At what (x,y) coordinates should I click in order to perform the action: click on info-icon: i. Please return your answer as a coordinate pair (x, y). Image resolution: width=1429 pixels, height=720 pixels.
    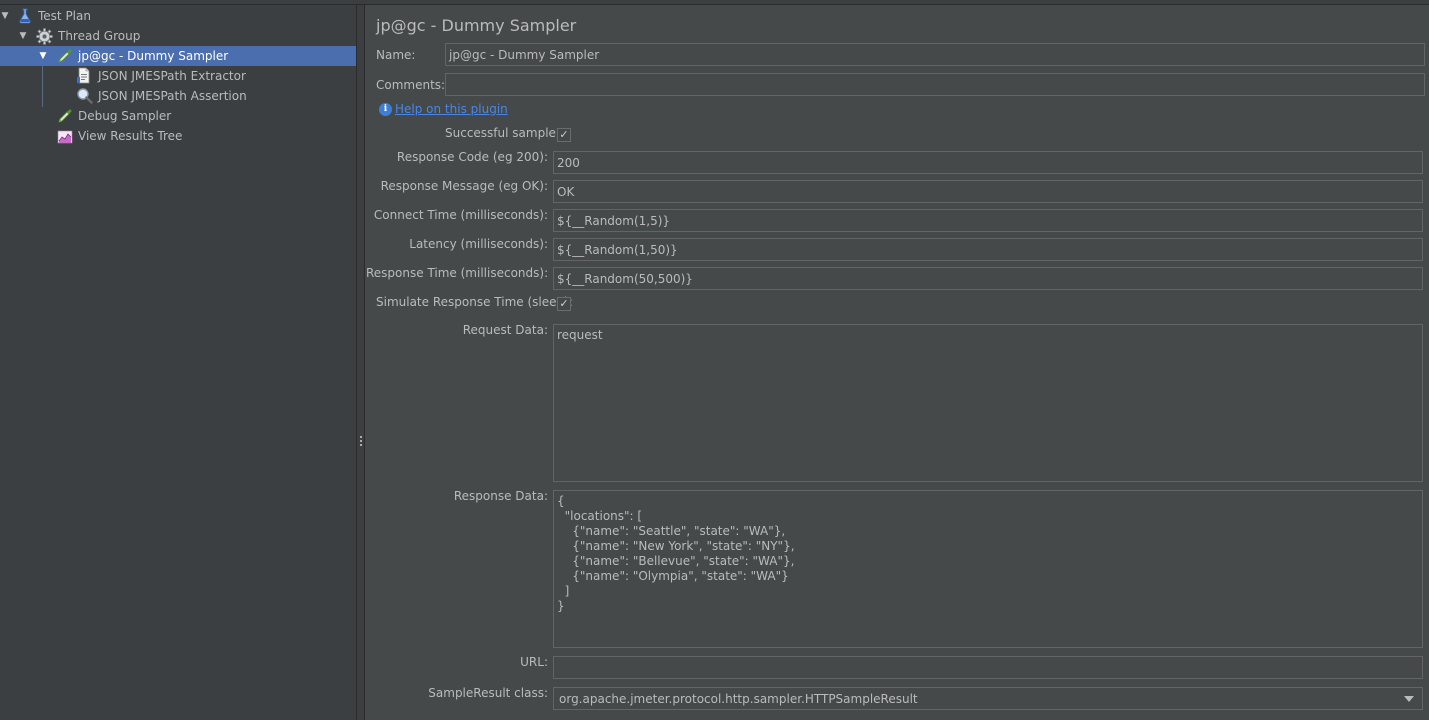
    Looking at the image, I should click on (385, 109).